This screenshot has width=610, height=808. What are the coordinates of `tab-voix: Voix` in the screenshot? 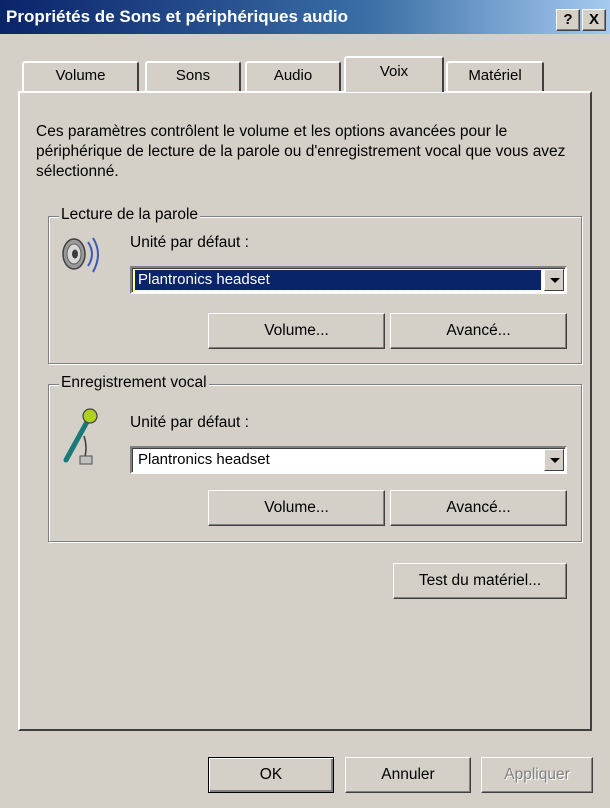 It's located at (394, 74).